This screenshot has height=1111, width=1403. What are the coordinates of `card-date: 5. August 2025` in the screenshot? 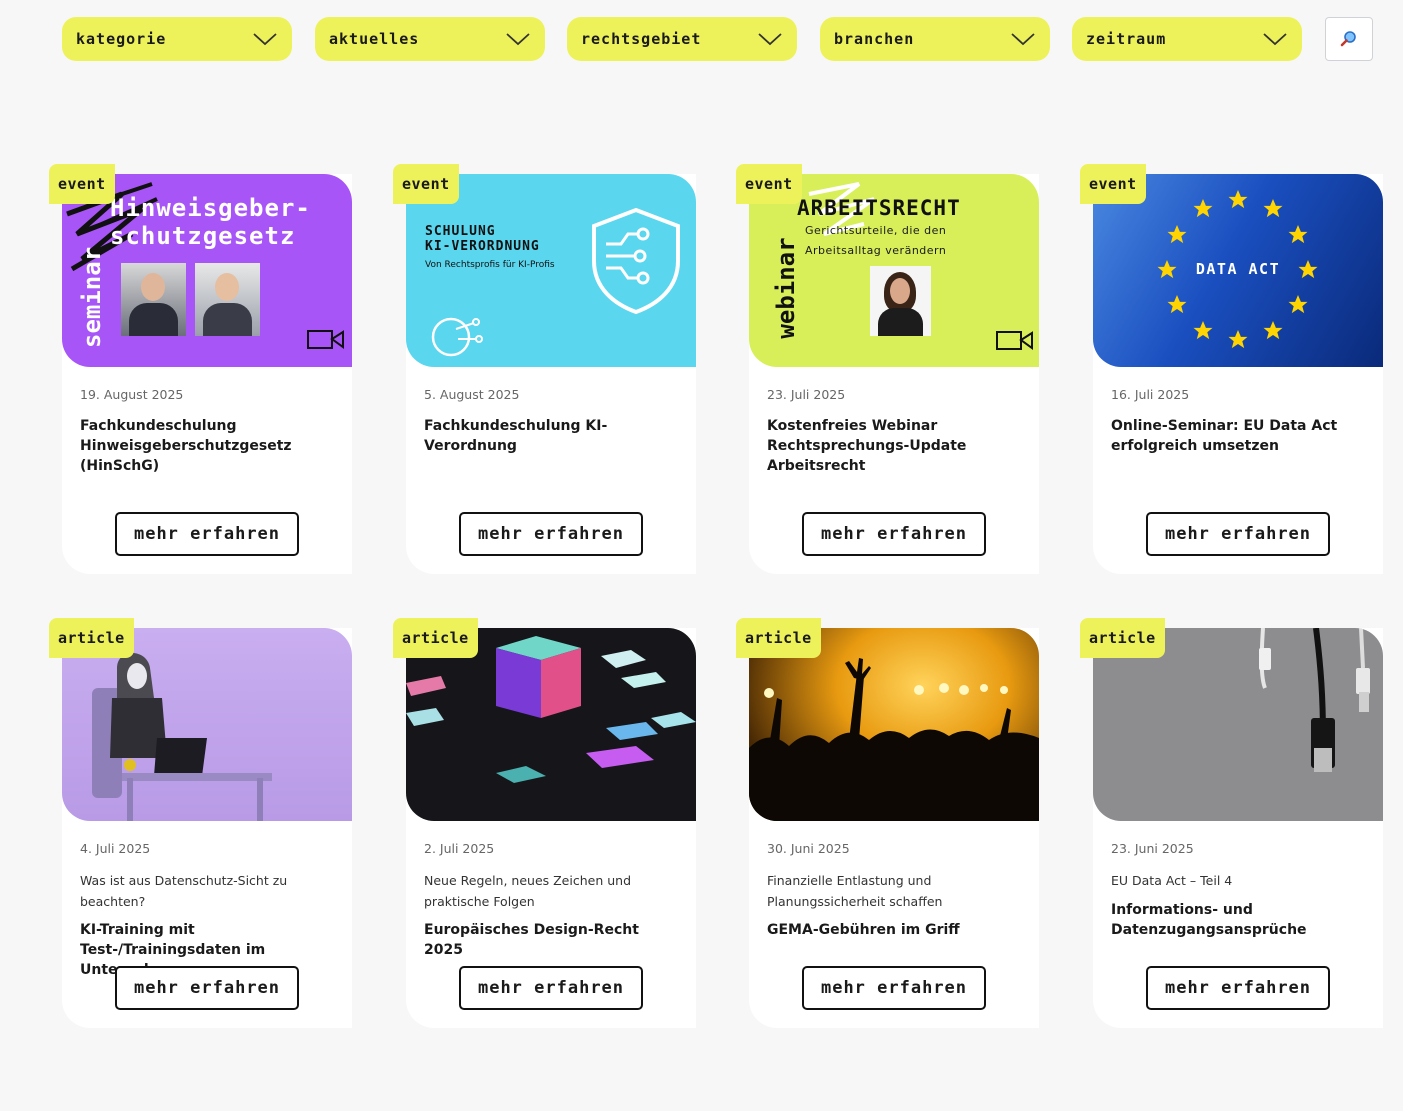 It's located at (472, 394).